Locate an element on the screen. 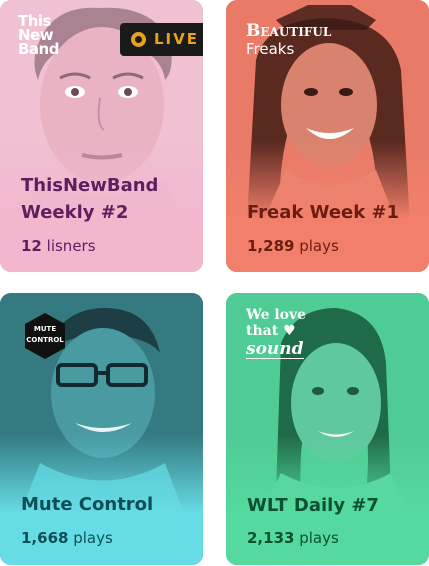 This screenshot has height=566, width=429. brand-line: CONTROL is located at coordinates (45, 340).